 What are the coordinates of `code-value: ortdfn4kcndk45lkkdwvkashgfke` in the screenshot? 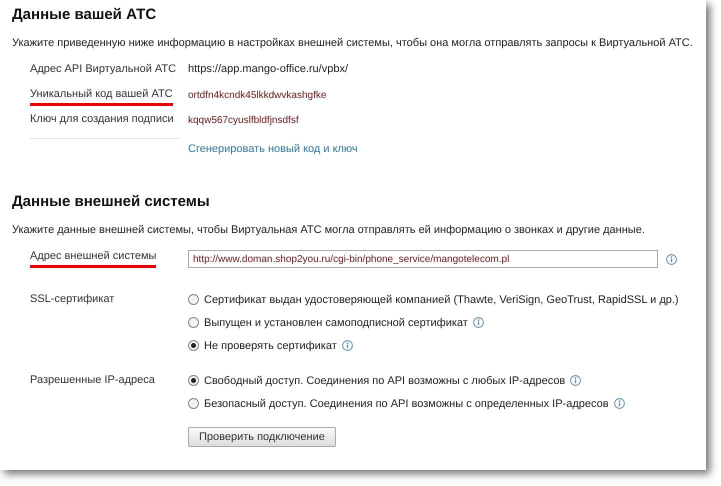 It's located at (257, 95).